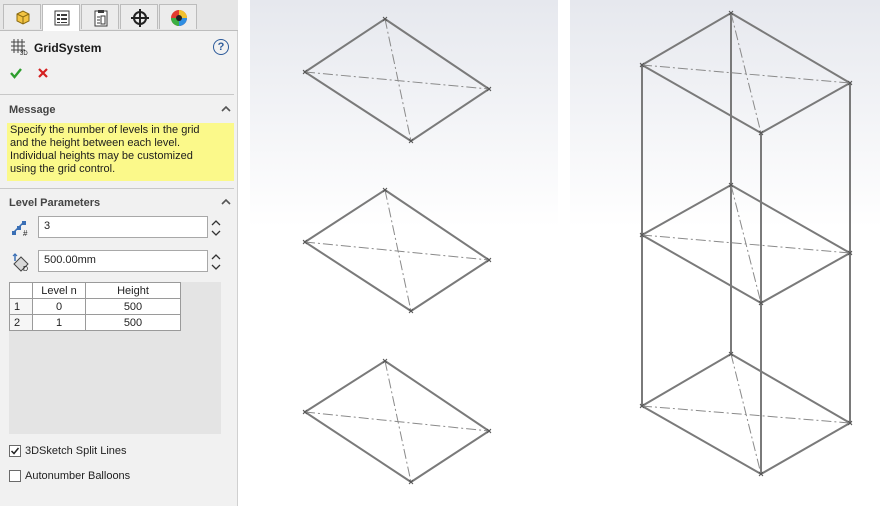  I want to click on manager-tabs, so click(119, 15).